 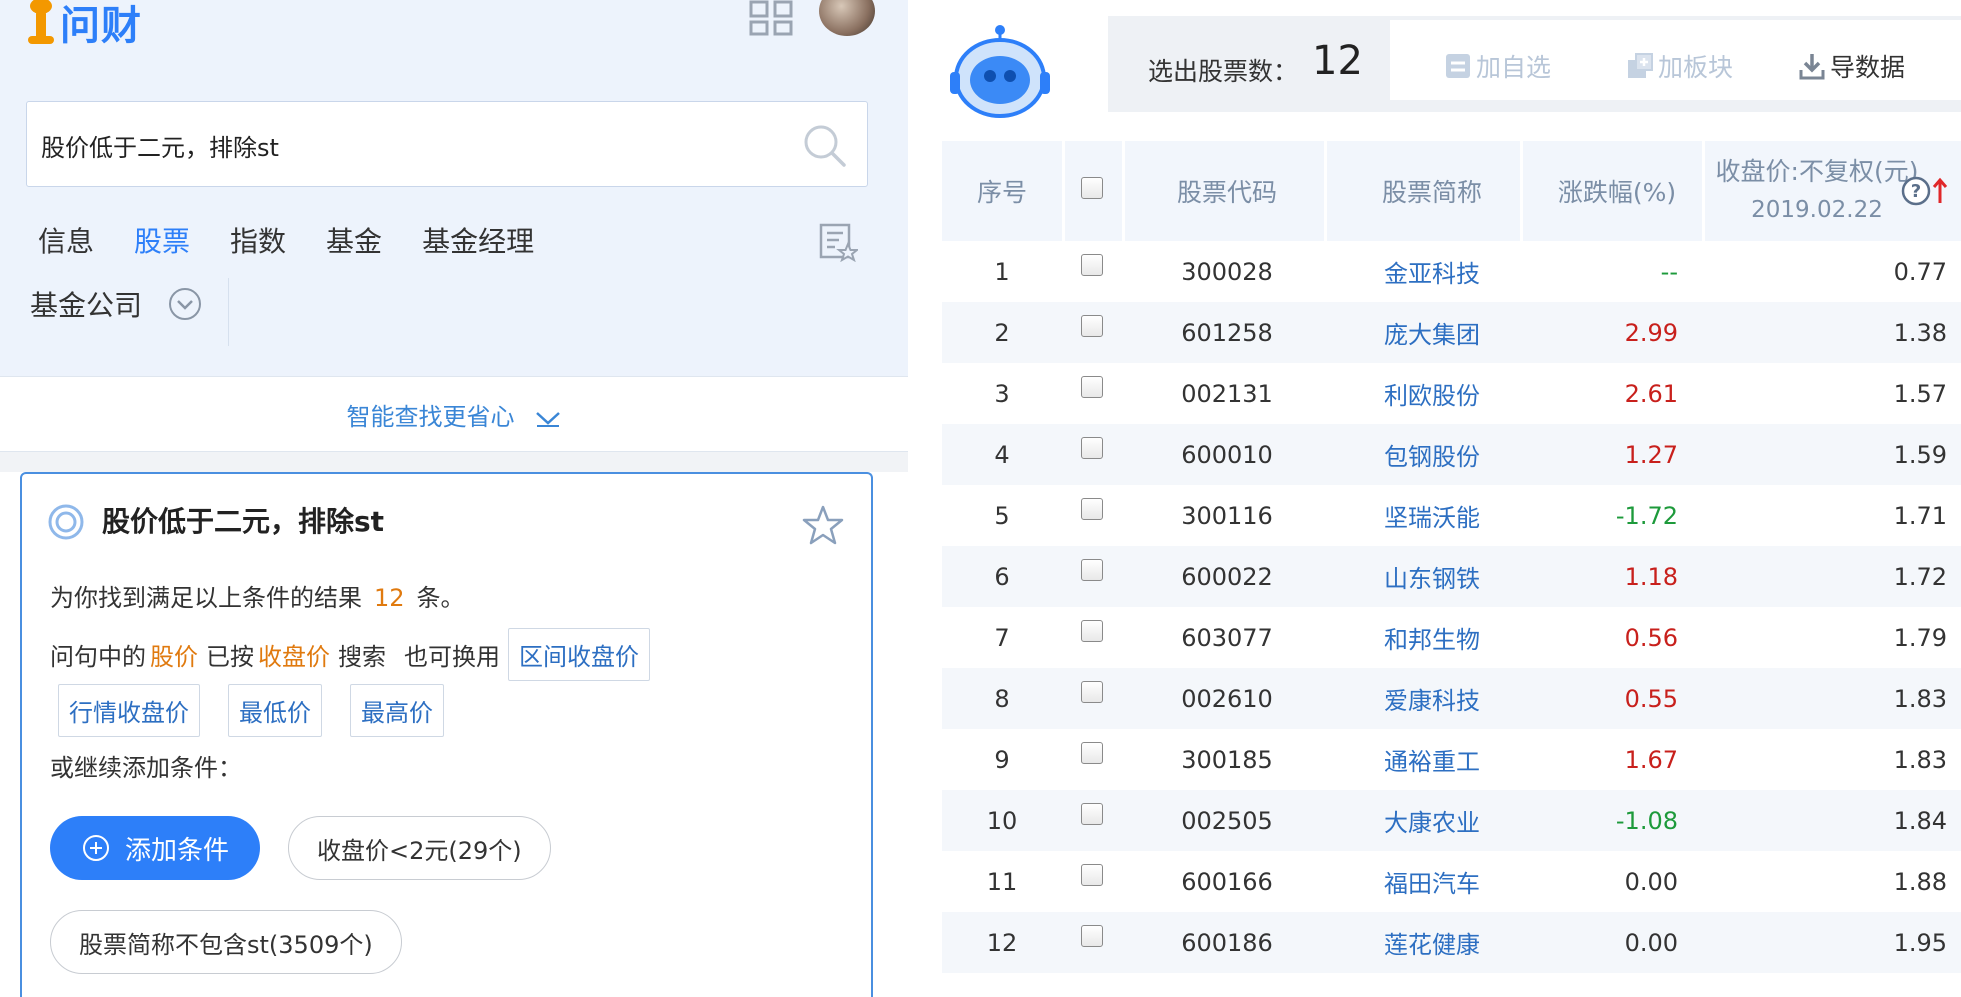 I want to click on alt-chip-market-close: 行情收盘价, so click(x=129, y=710).